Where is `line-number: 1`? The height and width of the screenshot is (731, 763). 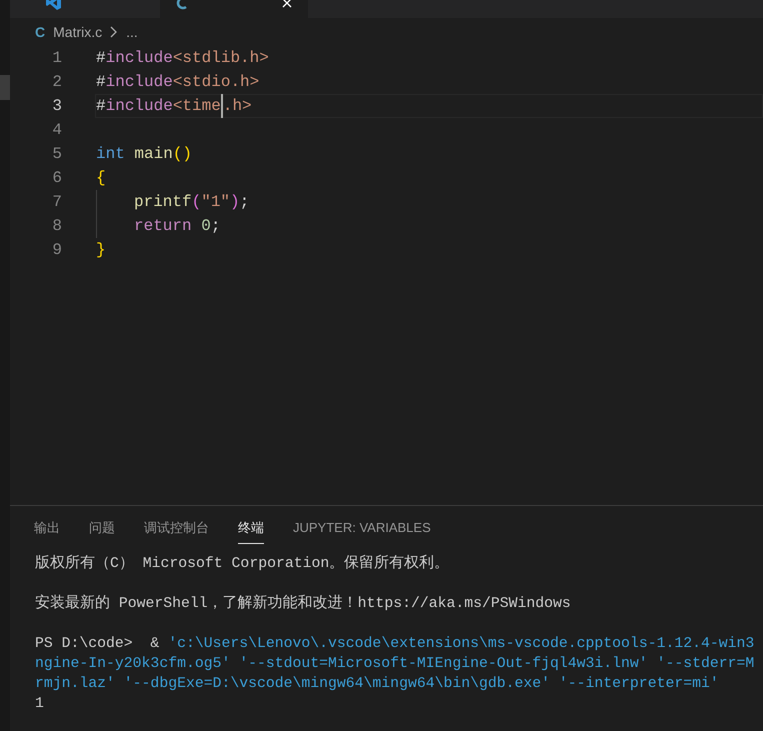 line-number: 1 is located at coordinates (56, 58).